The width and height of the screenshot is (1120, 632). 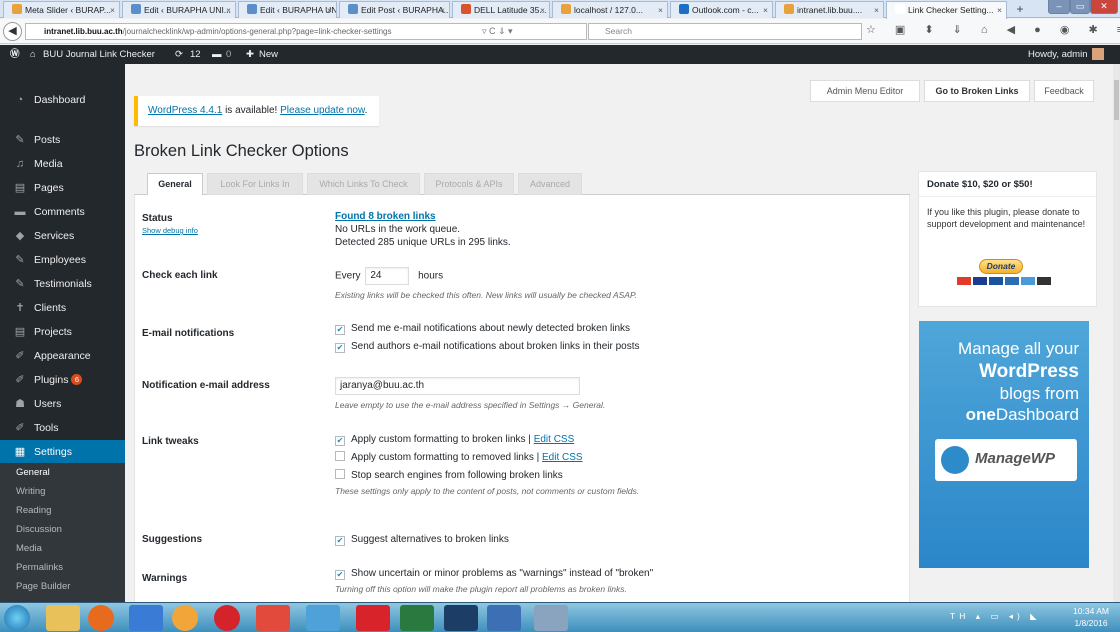 I want to click on email-address-input: jaranya@buu.ac.th, so click(x=457, y=386).